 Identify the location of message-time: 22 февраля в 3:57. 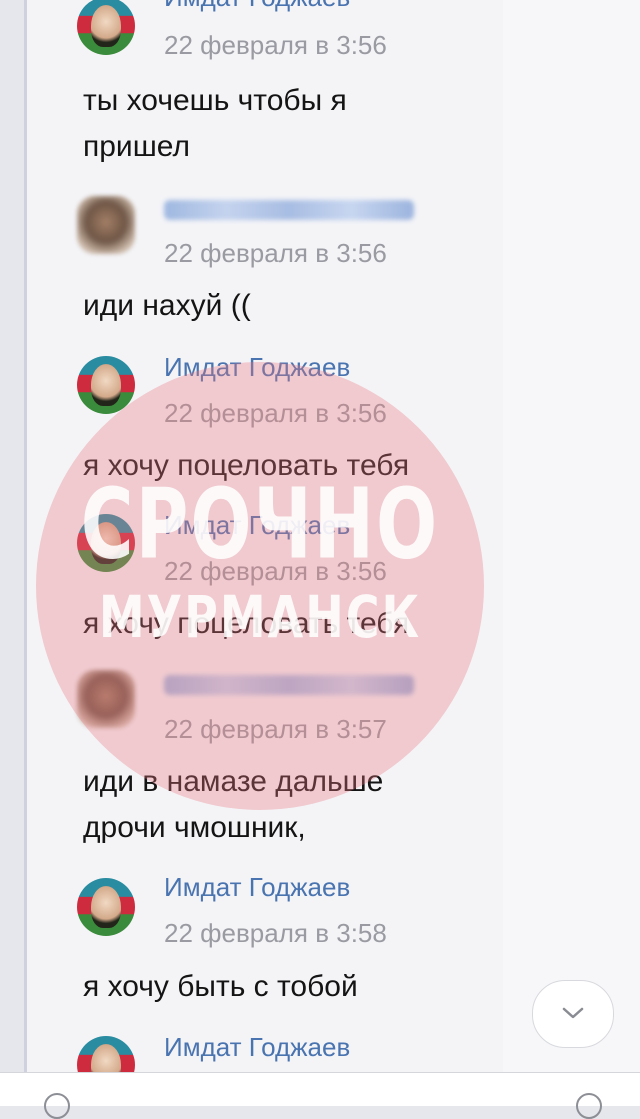
(275, 729).